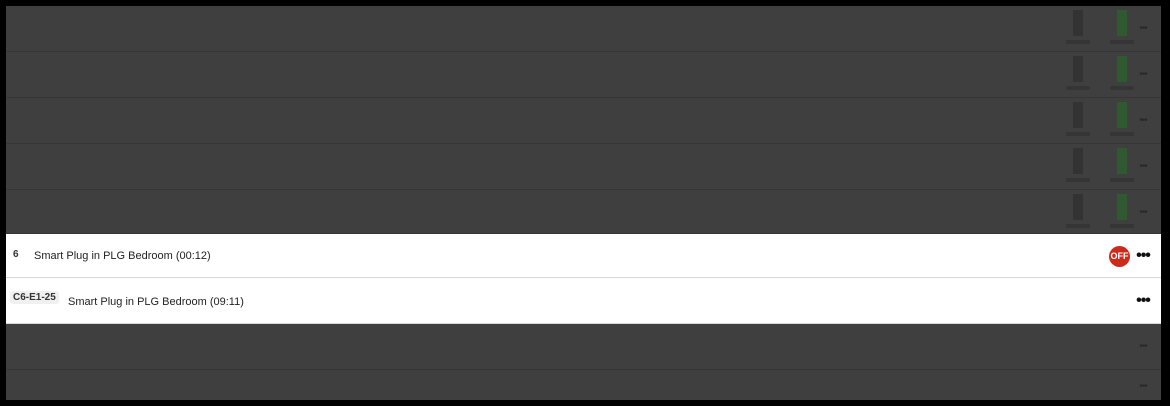 This screenshot has width=1170, height=406. I want to click on device-tag: 6, so click(16, 254).